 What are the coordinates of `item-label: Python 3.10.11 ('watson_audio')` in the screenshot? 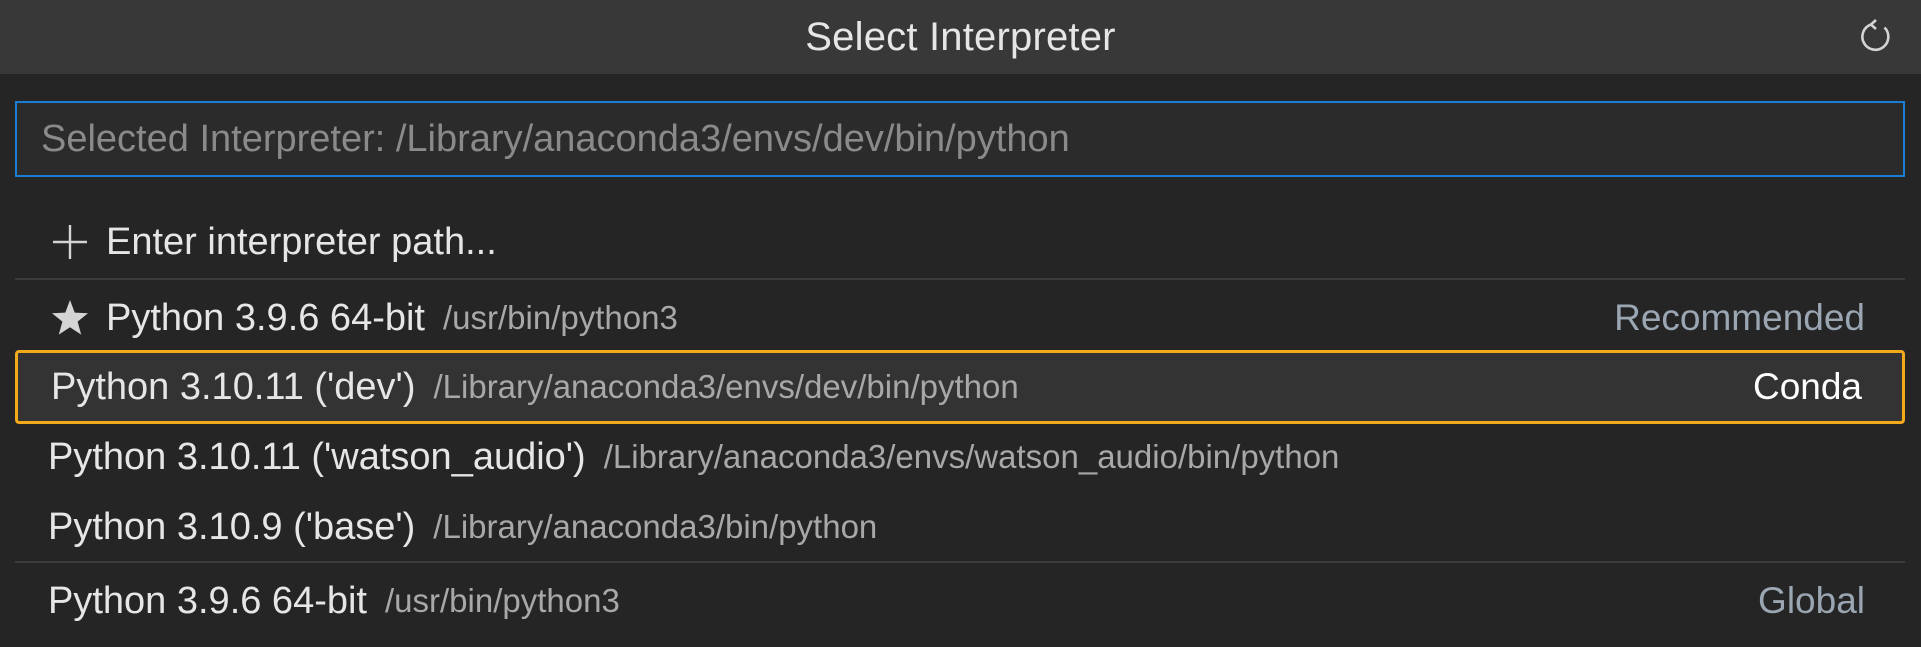 It's located at (317, 456).